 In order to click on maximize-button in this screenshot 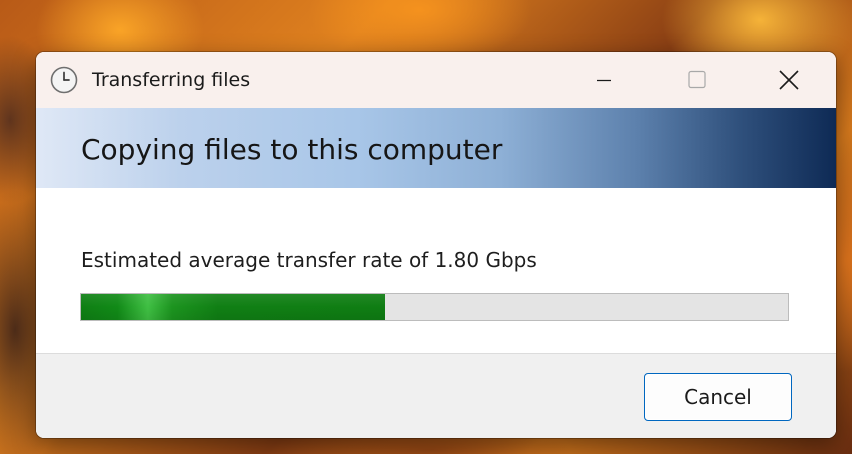, I will do `click(697, 80)`.